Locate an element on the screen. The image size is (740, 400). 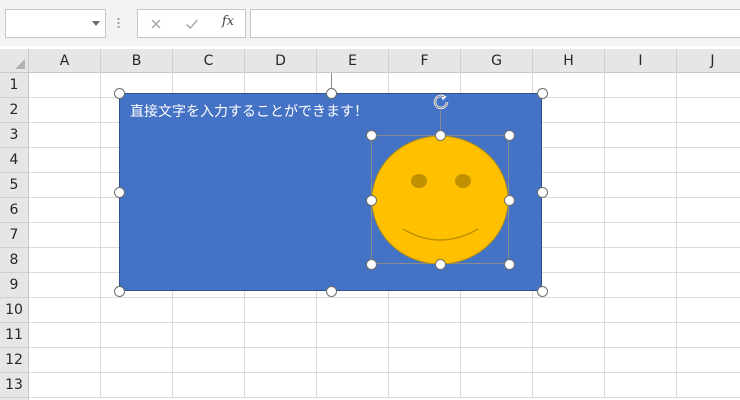
cell-a2 is located at coordinates (65, 110).